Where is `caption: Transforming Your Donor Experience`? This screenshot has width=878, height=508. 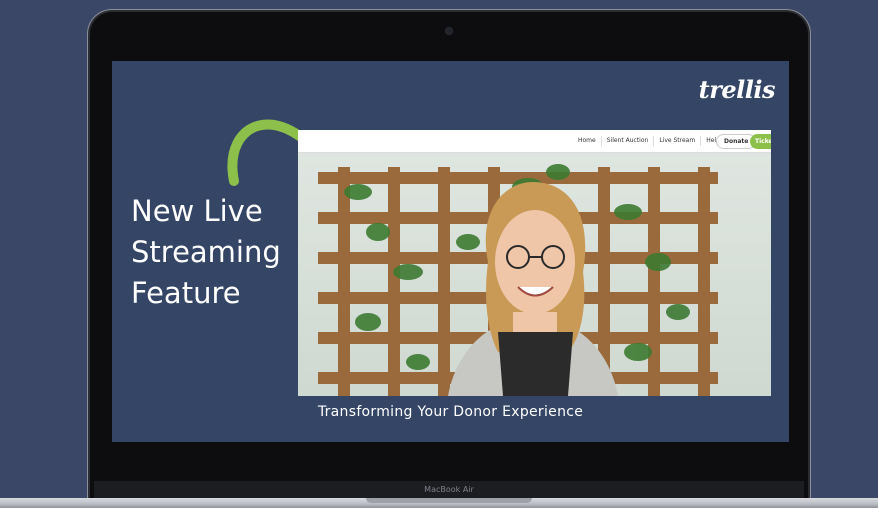
caption: Transforming Your Donor Experience is located at coordinates (450, 412).